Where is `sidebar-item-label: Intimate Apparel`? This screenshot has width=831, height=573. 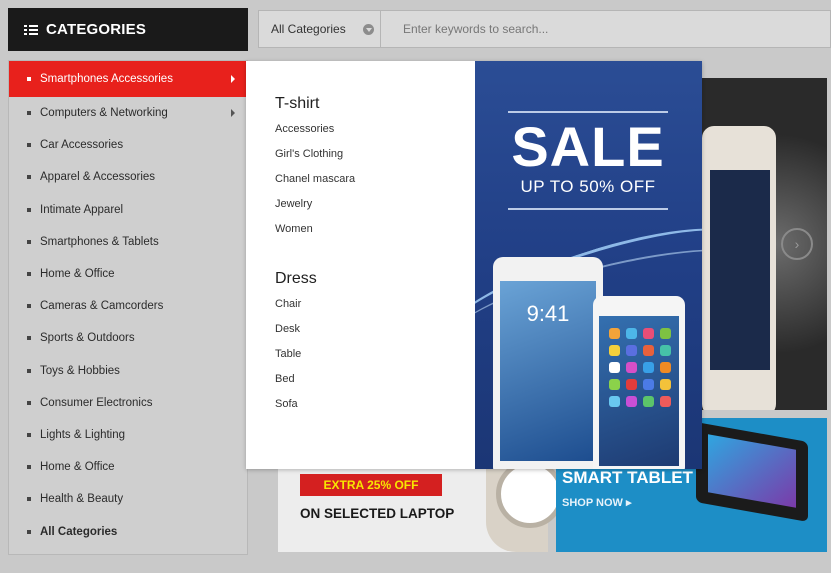 sidebar-item-label: Intimate Apparel is located at coordinates (82, 209).